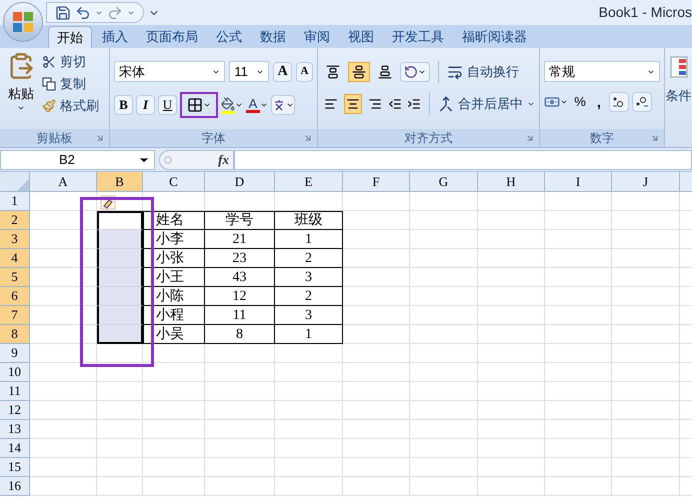 The image size is (692, 497). I want to click on row-header: 15, so click(15, 467).